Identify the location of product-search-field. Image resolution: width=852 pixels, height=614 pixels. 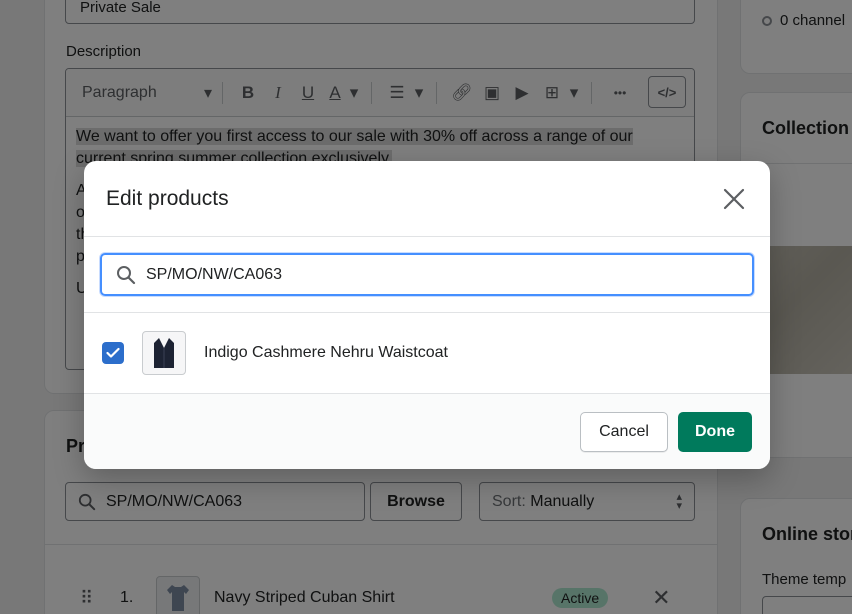
(427, 274).